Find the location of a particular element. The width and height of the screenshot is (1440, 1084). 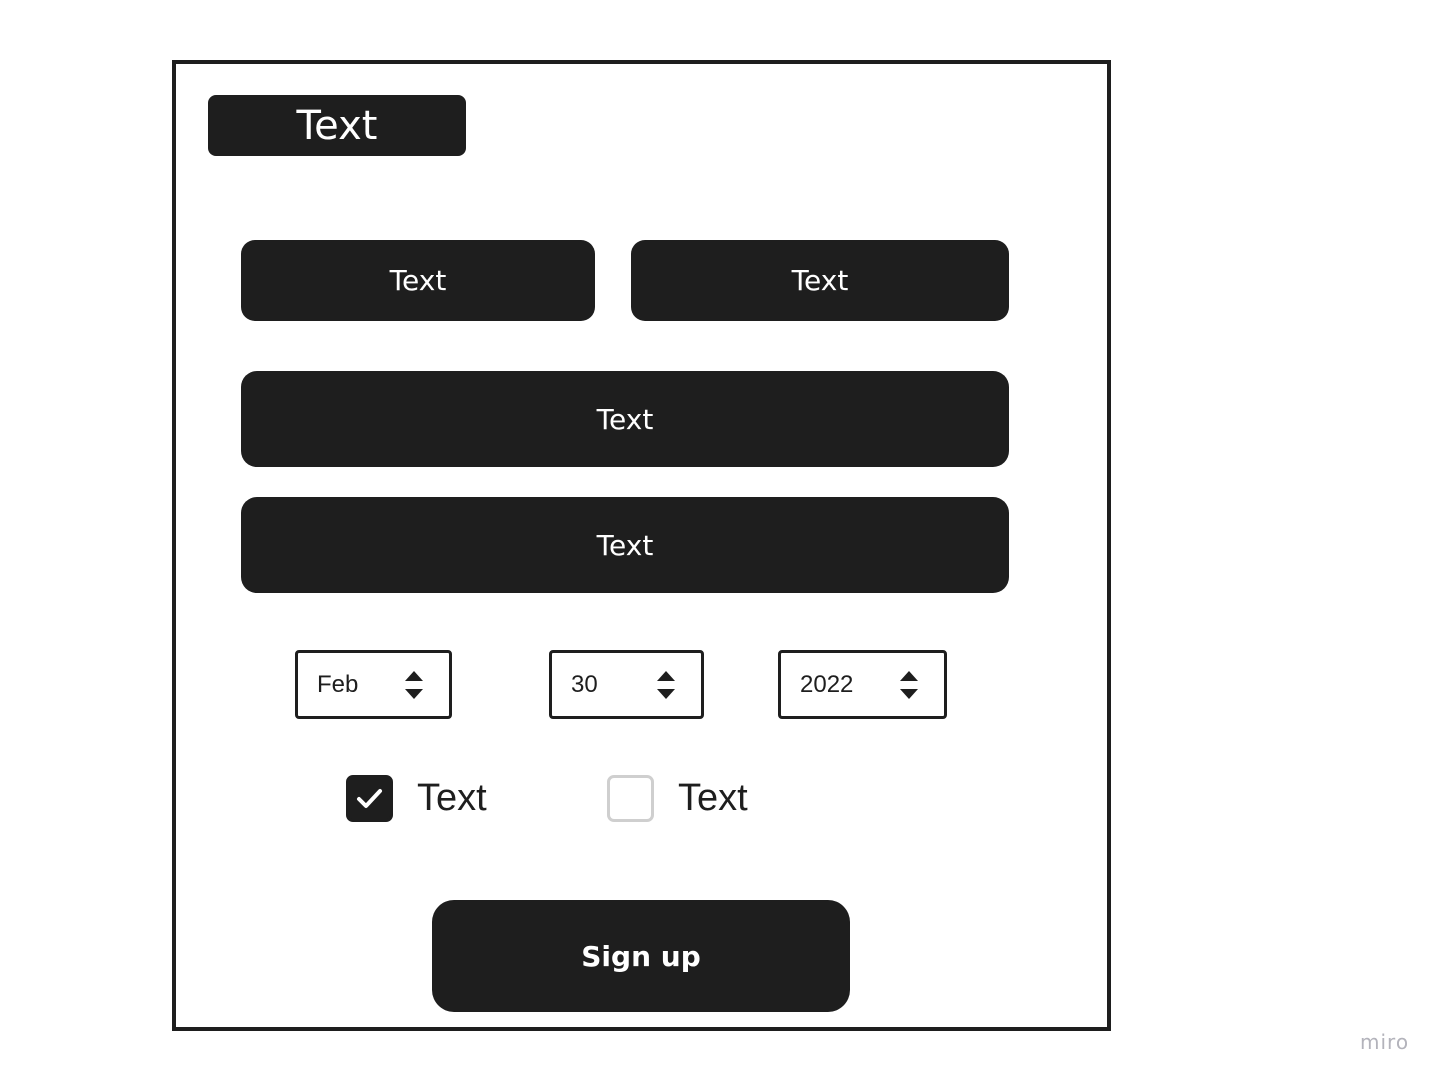

checkmark-icon is located at coordinates (369, 798).